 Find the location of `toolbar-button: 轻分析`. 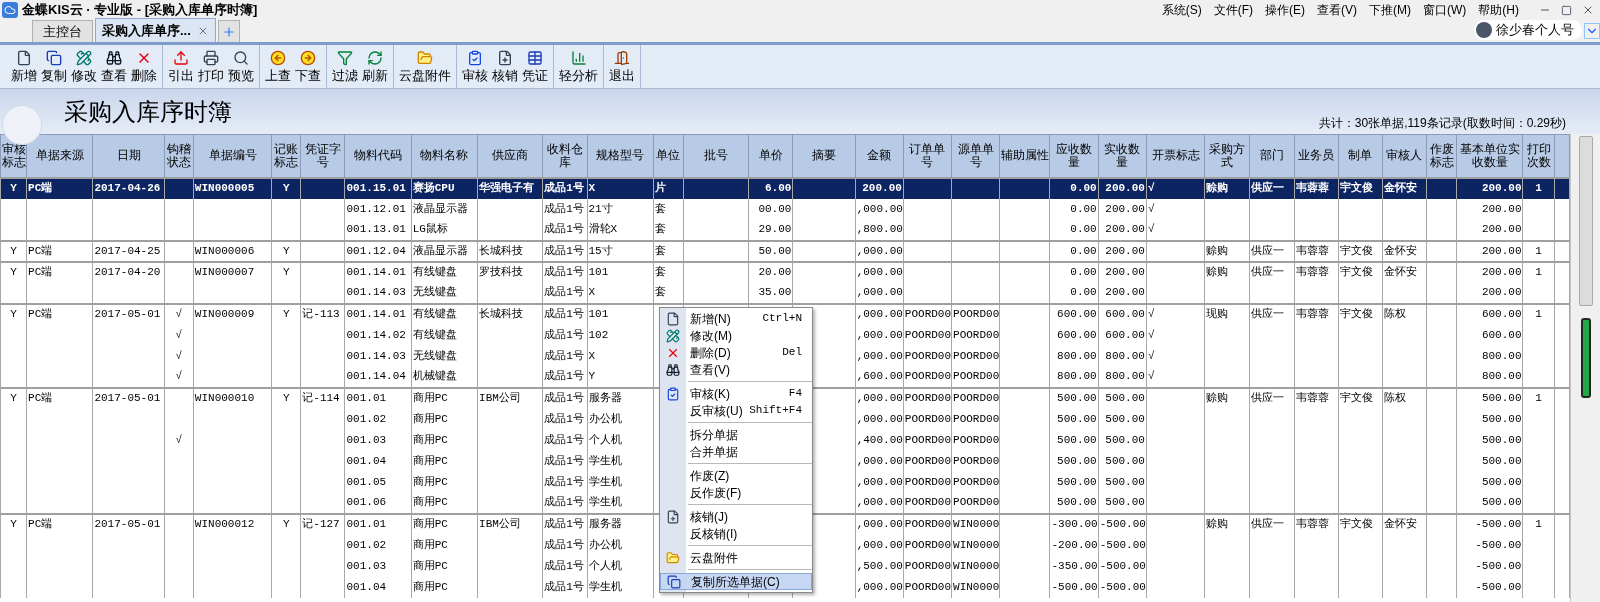

toolbar-button: 轻分析 is located at coordinates (578, 66).